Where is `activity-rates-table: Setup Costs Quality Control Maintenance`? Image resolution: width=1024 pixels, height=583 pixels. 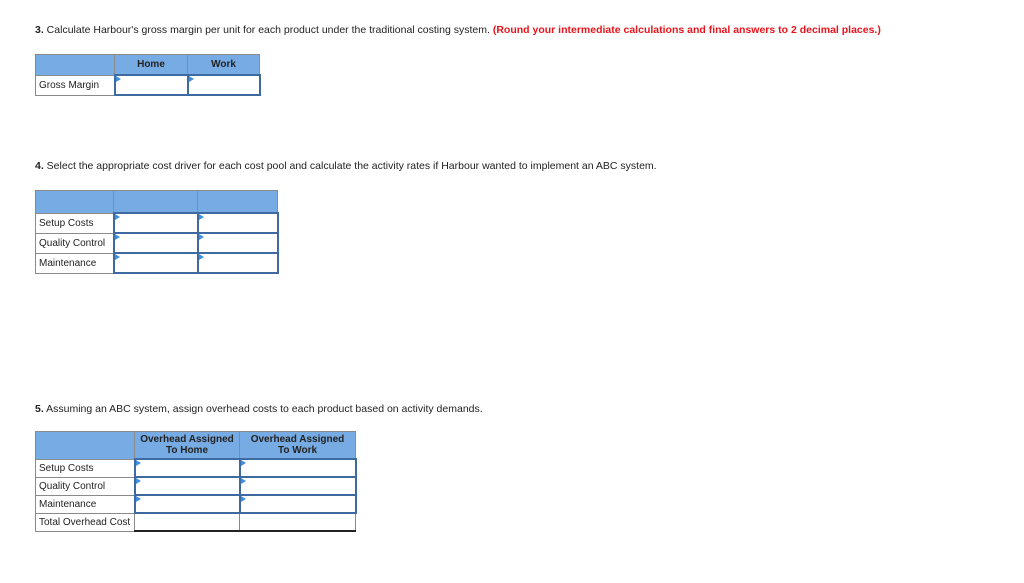
activity-rates-table: Setup Costs Quality Control Maintenance is located at coordinates (157, 232).